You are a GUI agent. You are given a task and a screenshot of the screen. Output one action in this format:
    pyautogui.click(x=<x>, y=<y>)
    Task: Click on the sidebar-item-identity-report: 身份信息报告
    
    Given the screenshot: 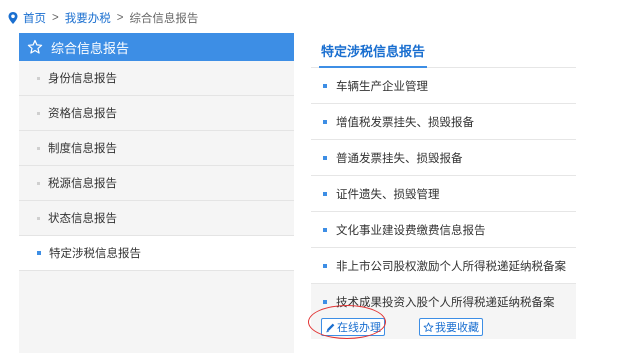 What is the action you would take?
    pyautogui.click(x=156, y=78)
    